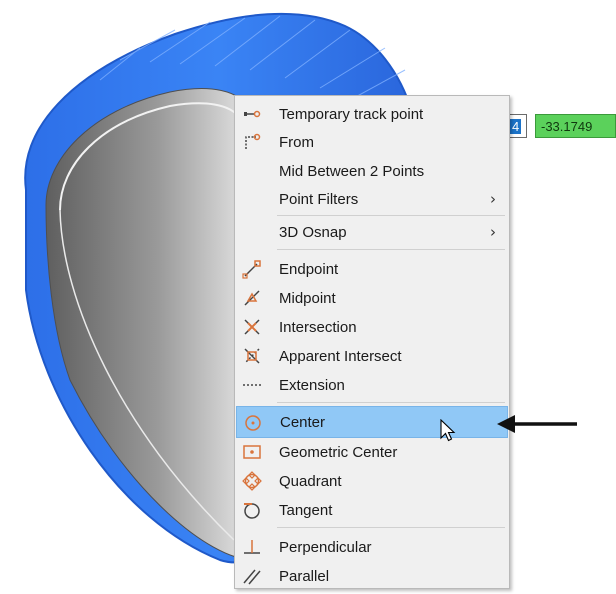 The height and width of the screenshot is (594, 616). Describe the element at coordinates (252, 481) in the screenshot. I see `quadrant-icon` at that location.